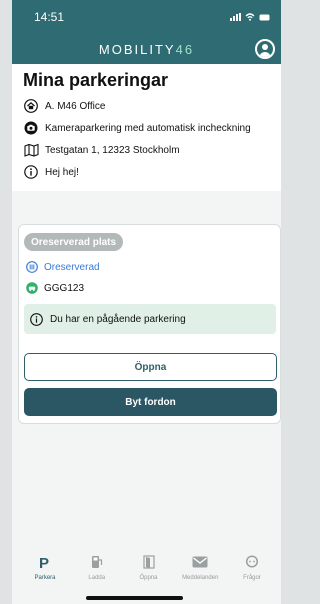  Describe the element at coordinates (148, 562) in the screenshot. I see `door-icon` at that location.